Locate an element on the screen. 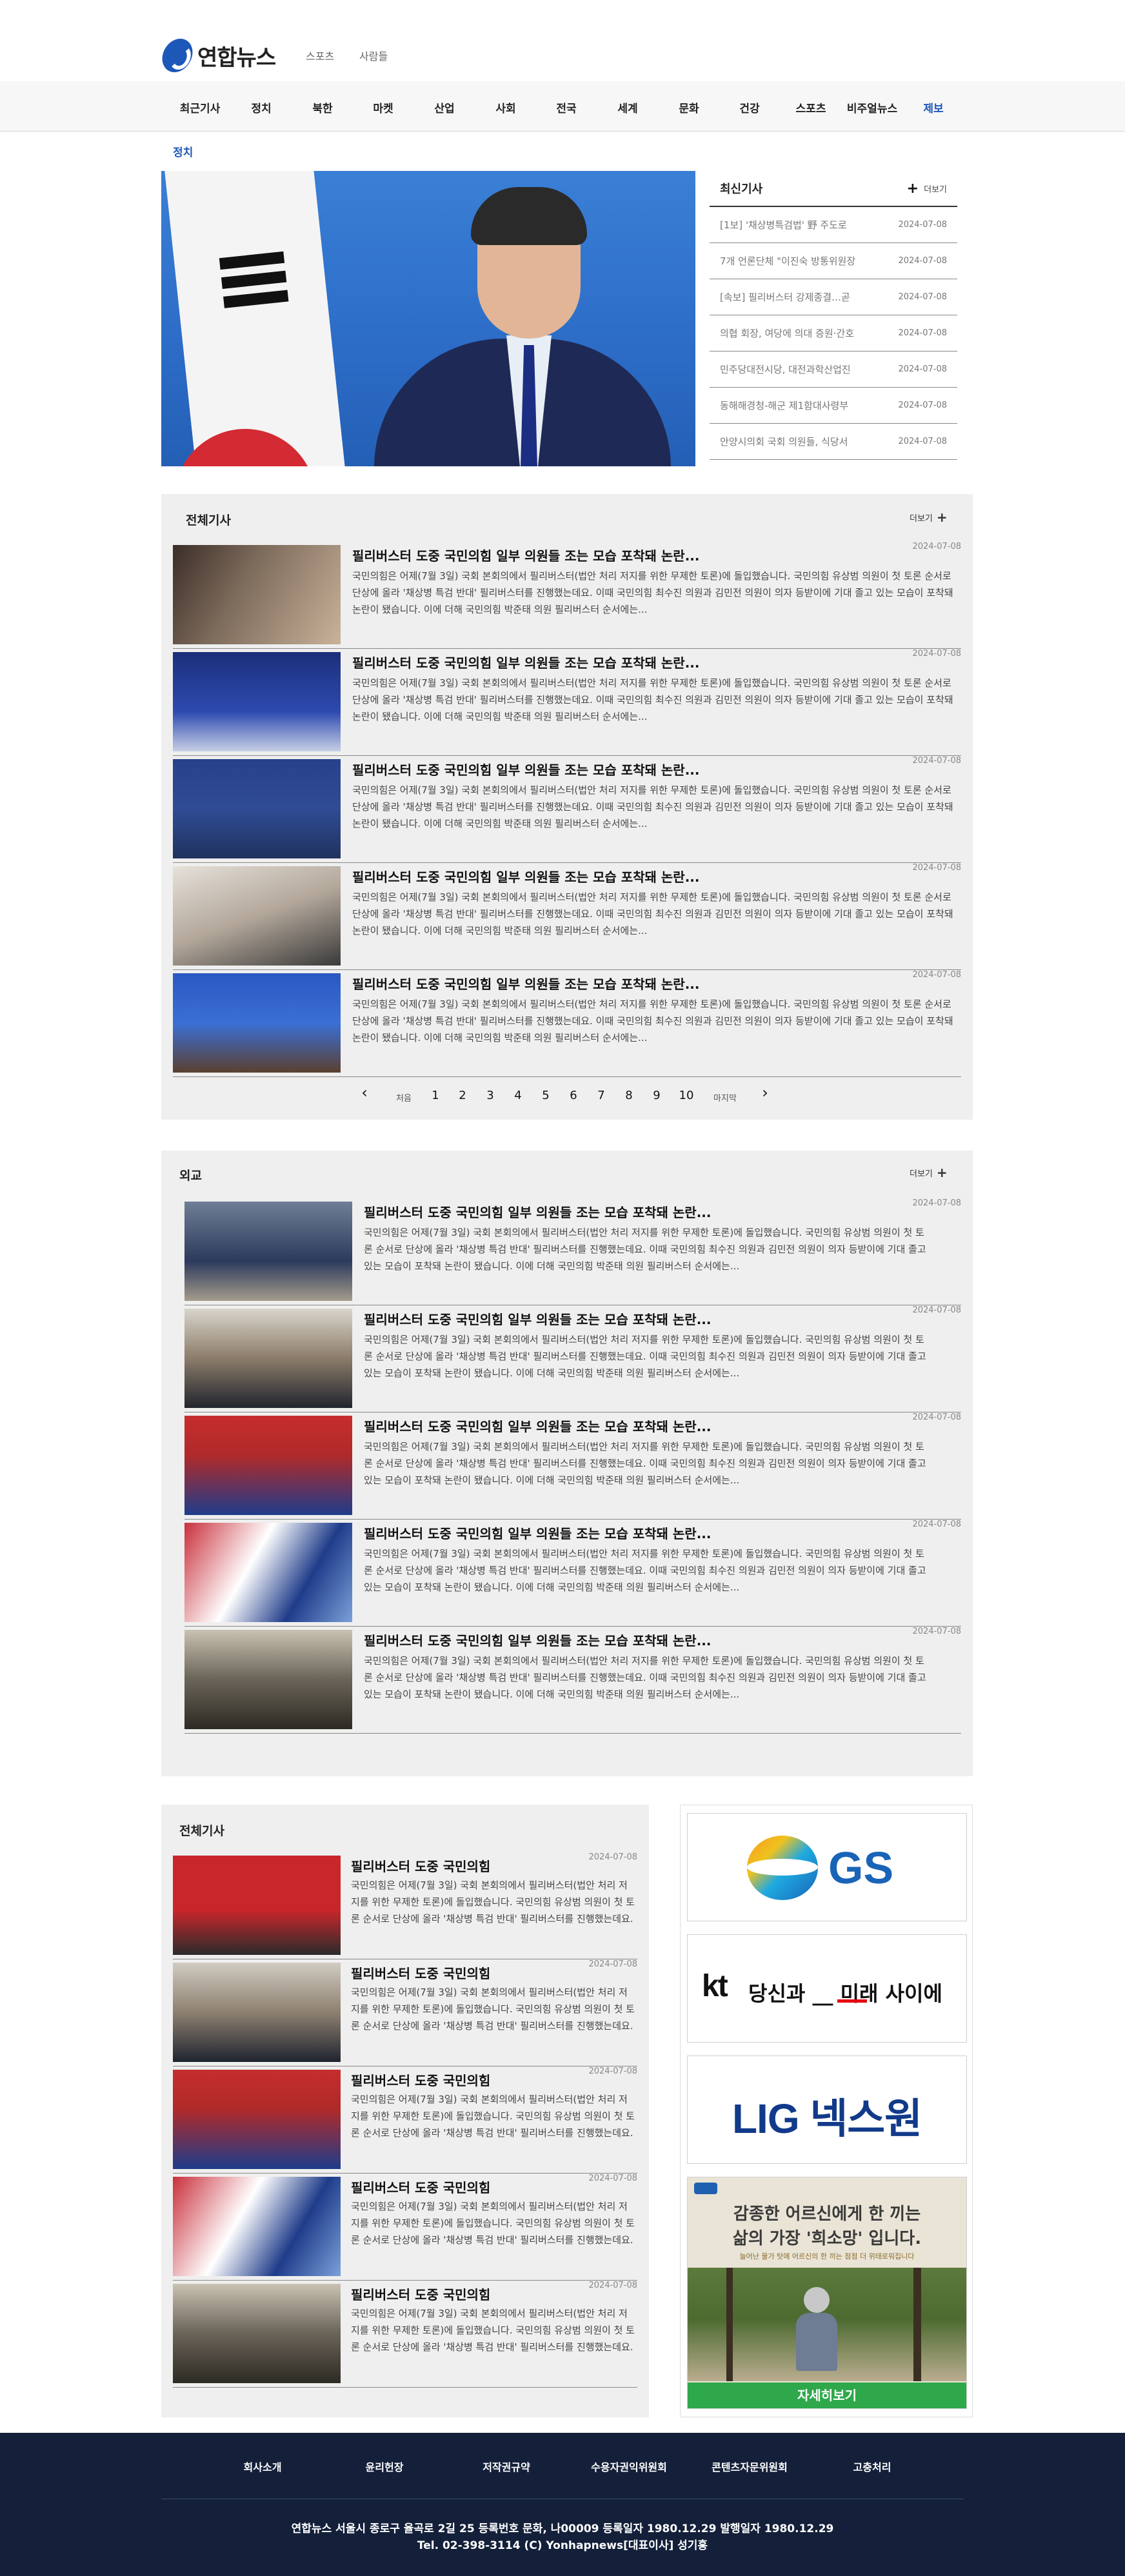 This screenshot has height=2576, width=1125. nav-item-sports: 스포츠 is located at coordinates (811, 107).